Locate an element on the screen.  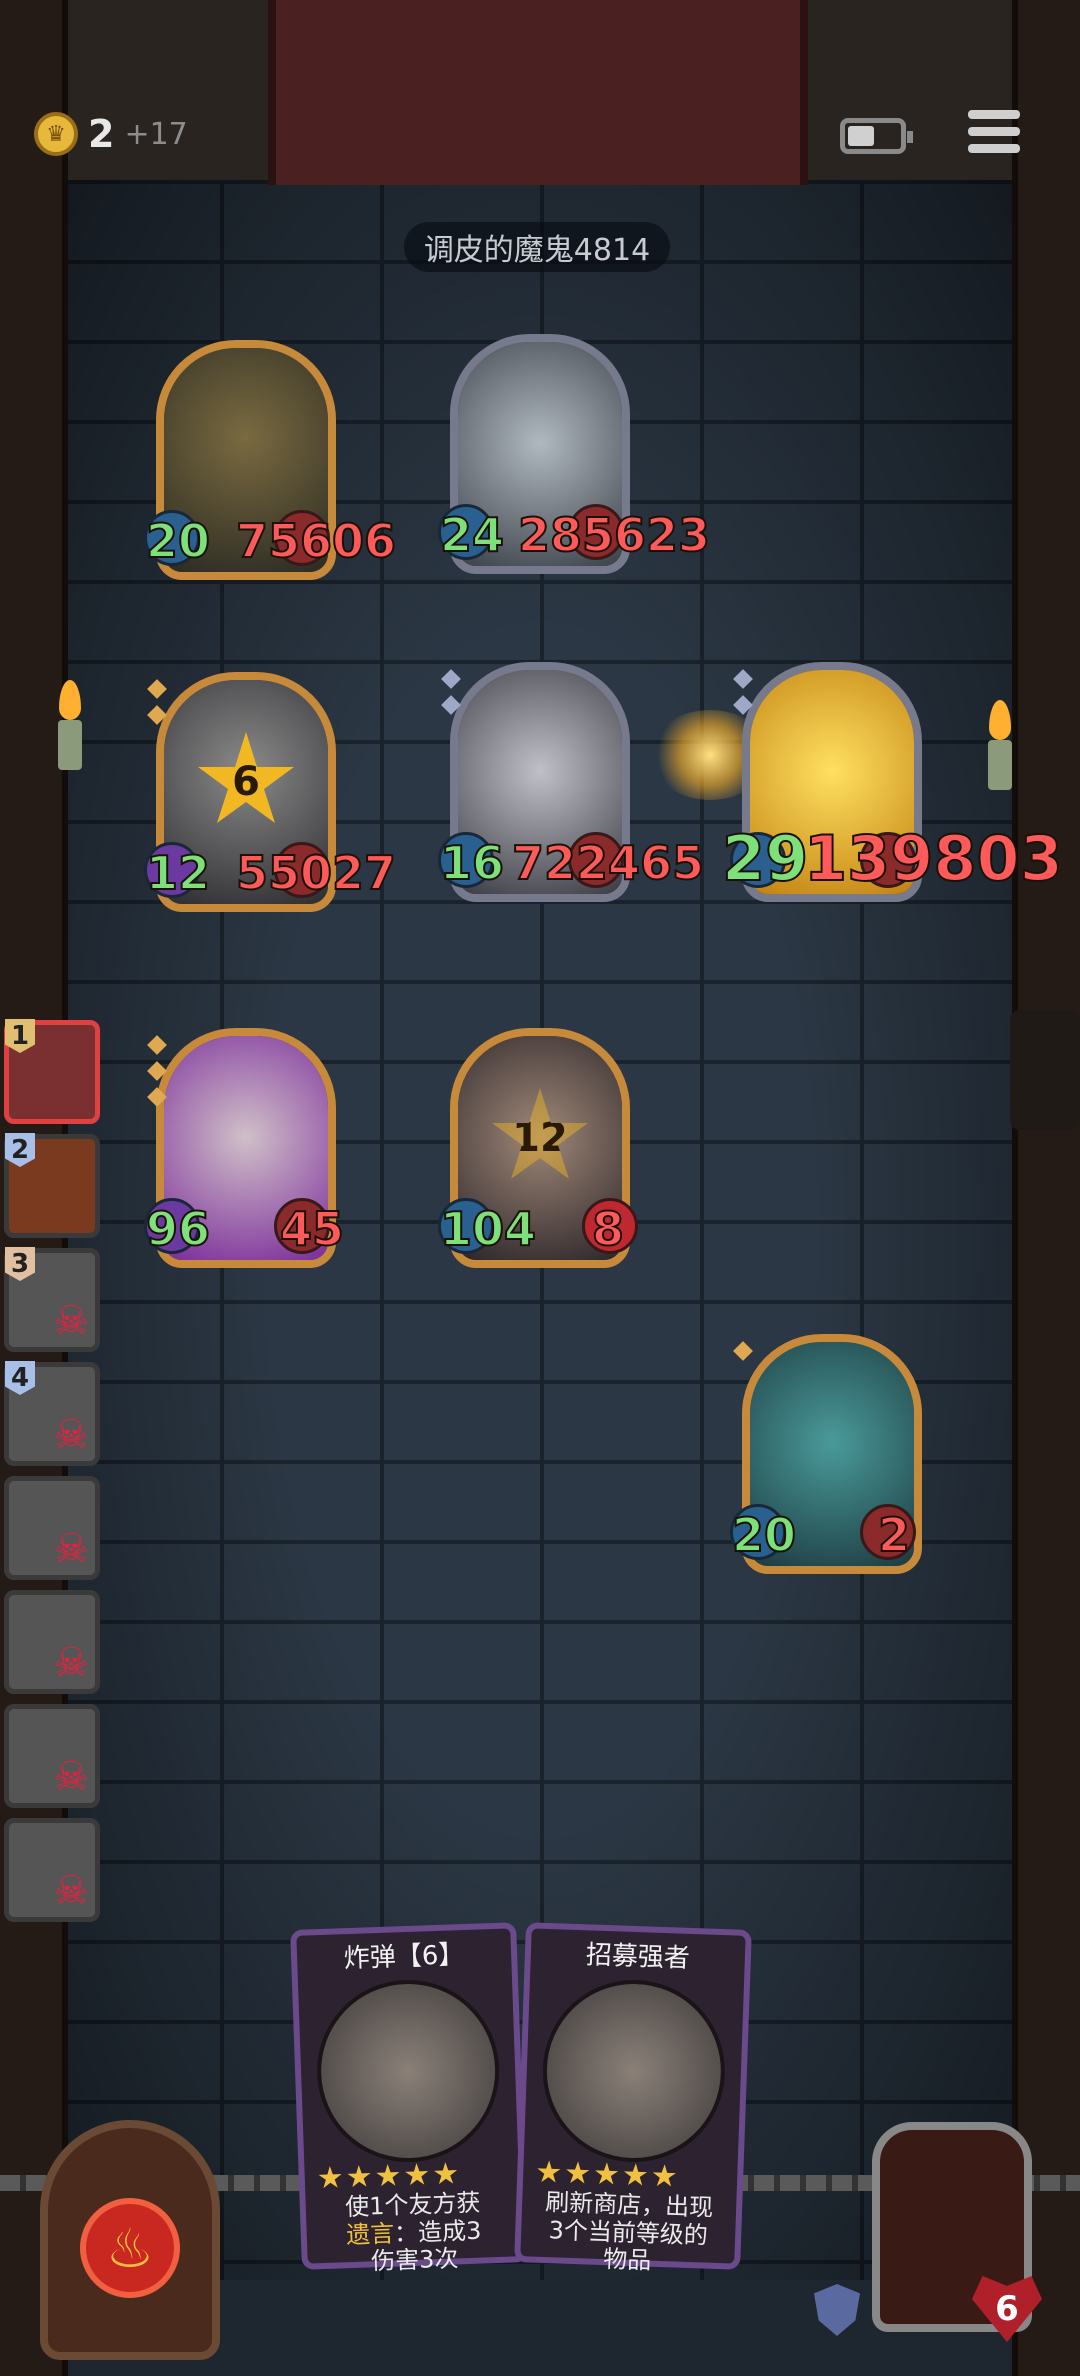
queue-slot-6: ☠ is located at coordinates (52, 1642).